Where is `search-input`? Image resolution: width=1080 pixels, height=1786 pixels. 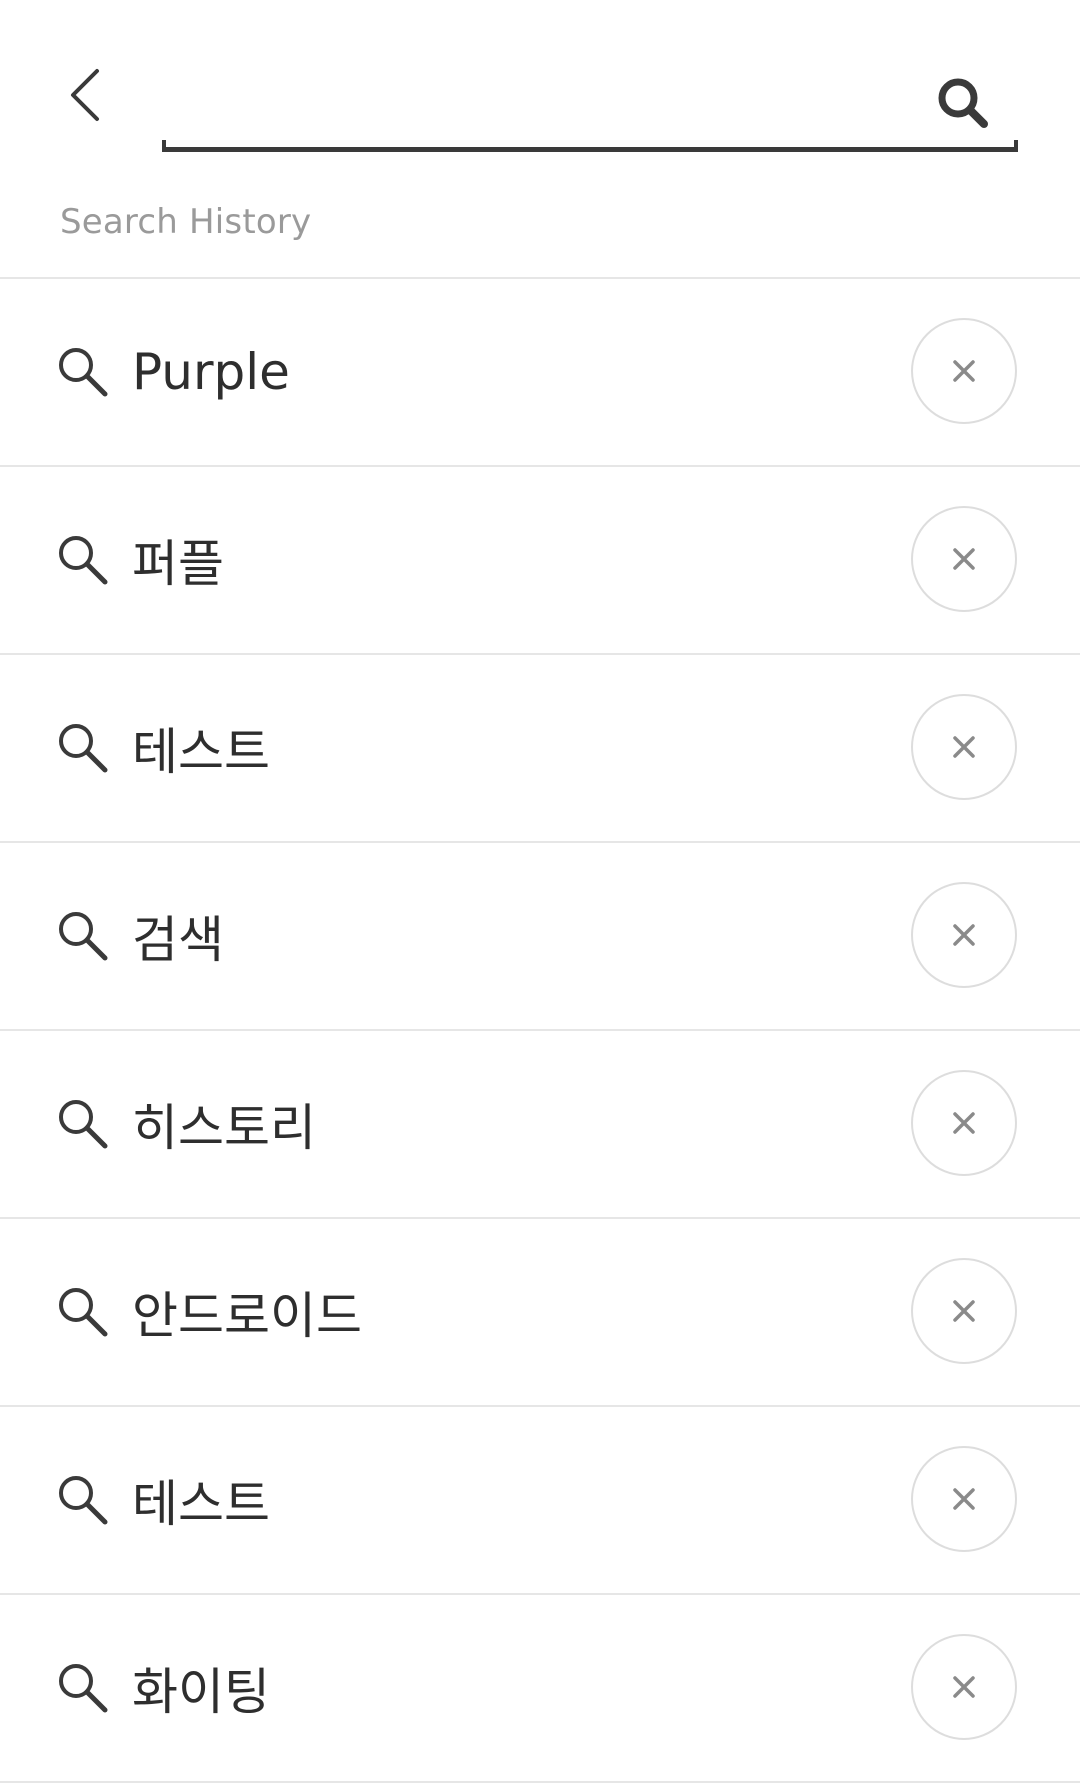
search-input is located at coordinates (542, 104).